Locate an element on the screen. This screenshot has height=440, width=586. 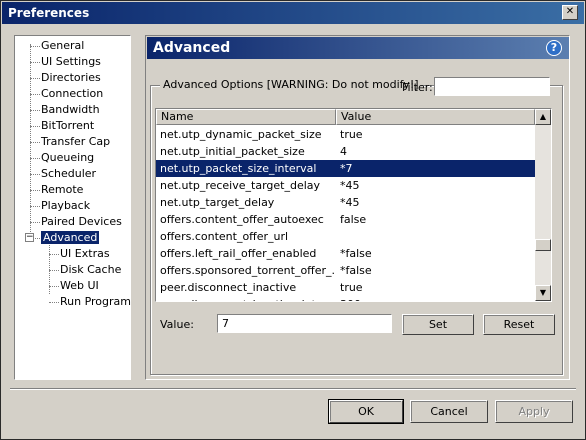
option-name: net.utp_receive_target_delay is located at coordinates (240, 185).